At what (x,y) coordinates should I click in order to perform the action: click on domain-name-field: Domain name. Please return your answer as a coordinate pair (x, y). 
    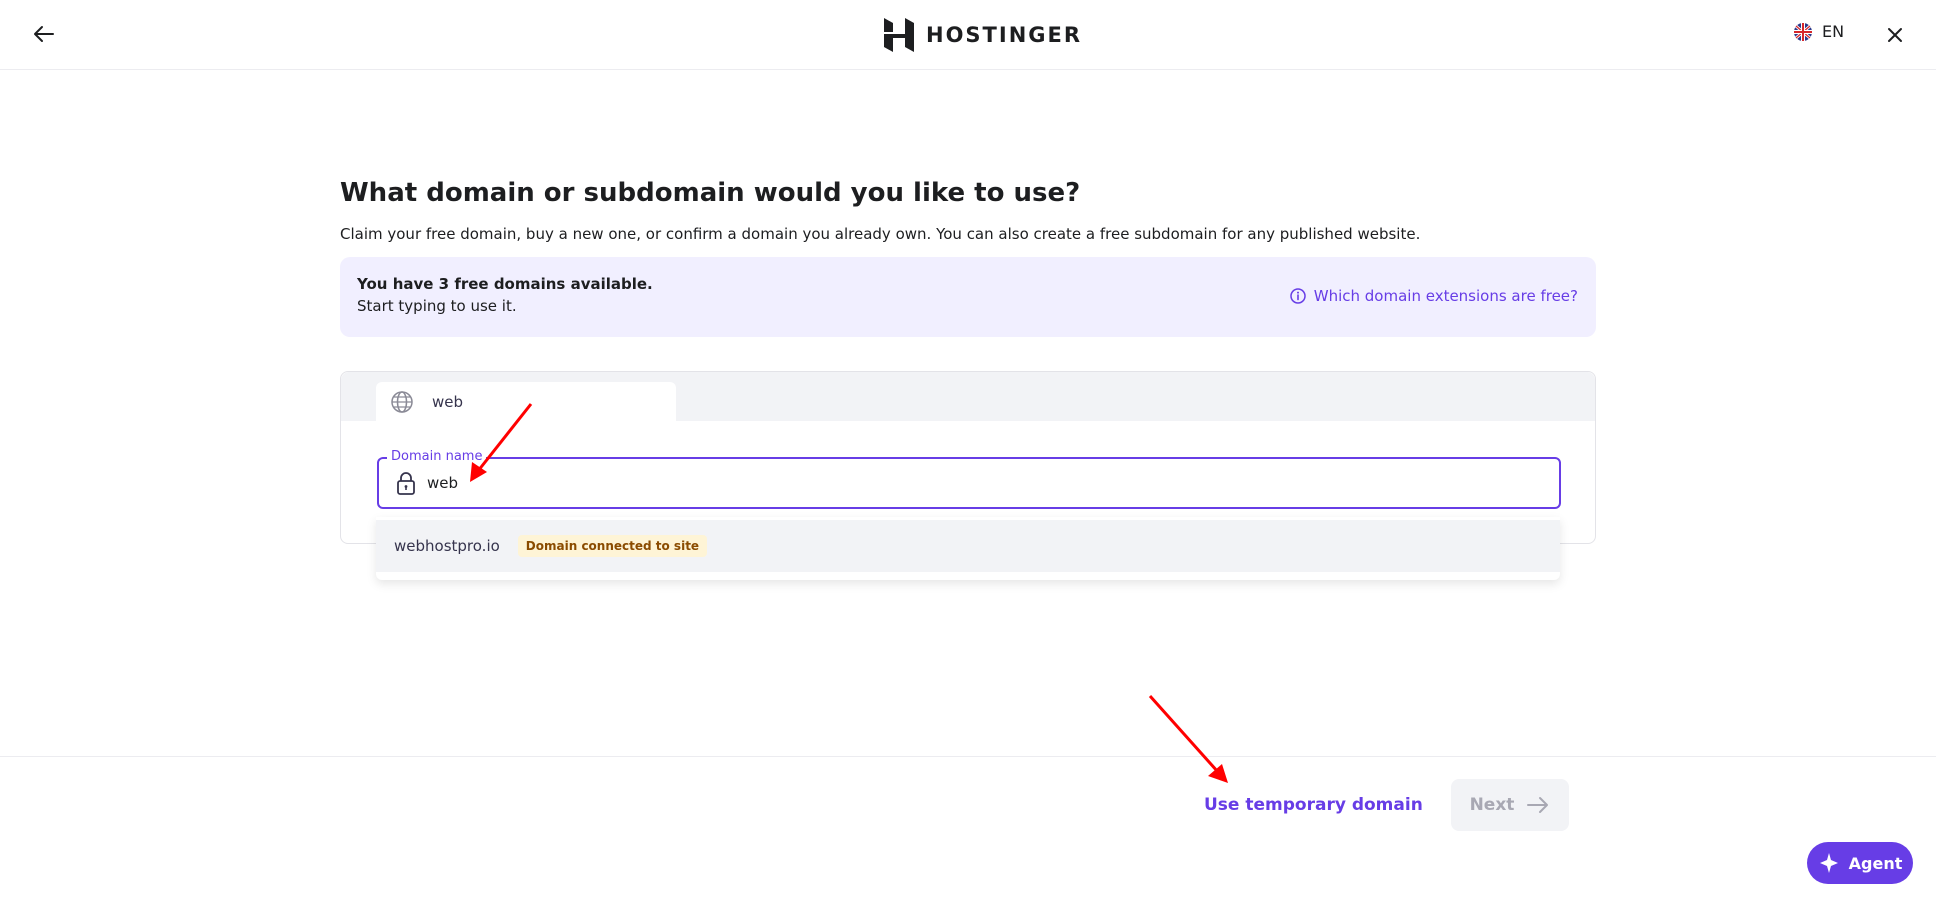
    Looking at the image, I should click on (969, 479).